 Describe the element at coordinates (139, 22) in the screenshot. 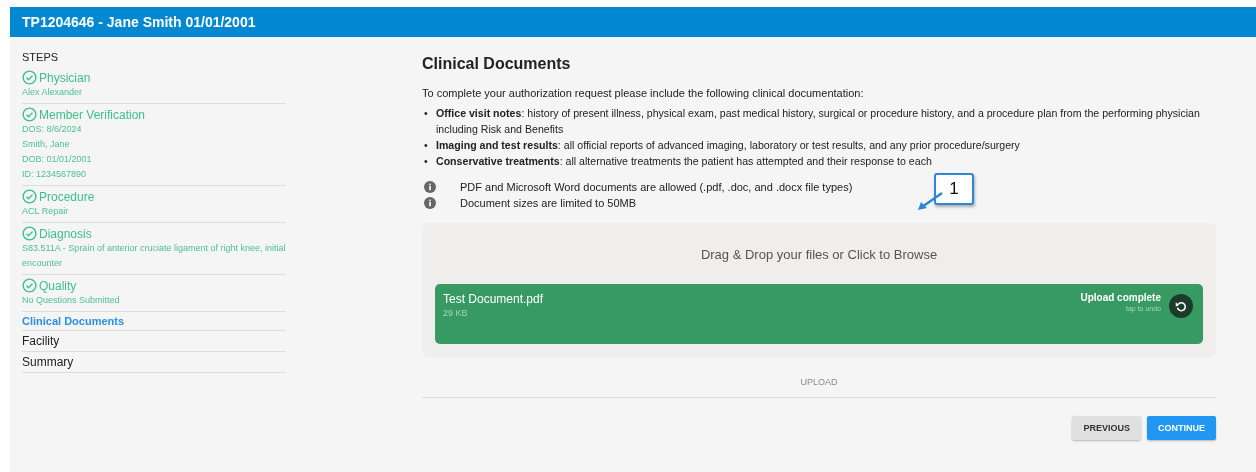

I see `patient-title: TP1204646 - Jane Smith 01/01/2001` at that location.